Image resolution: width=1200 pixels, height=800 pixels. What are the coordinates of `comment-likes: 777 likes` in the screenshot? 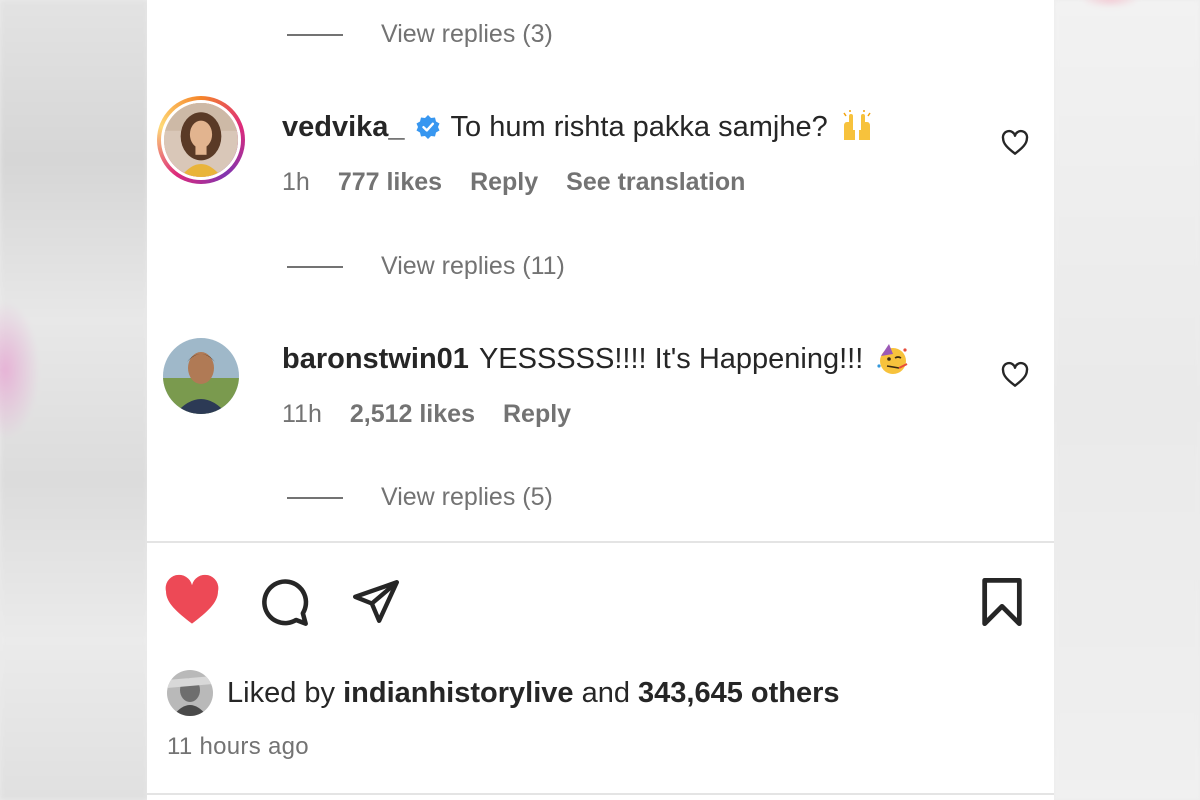 It's located at (390, 182).